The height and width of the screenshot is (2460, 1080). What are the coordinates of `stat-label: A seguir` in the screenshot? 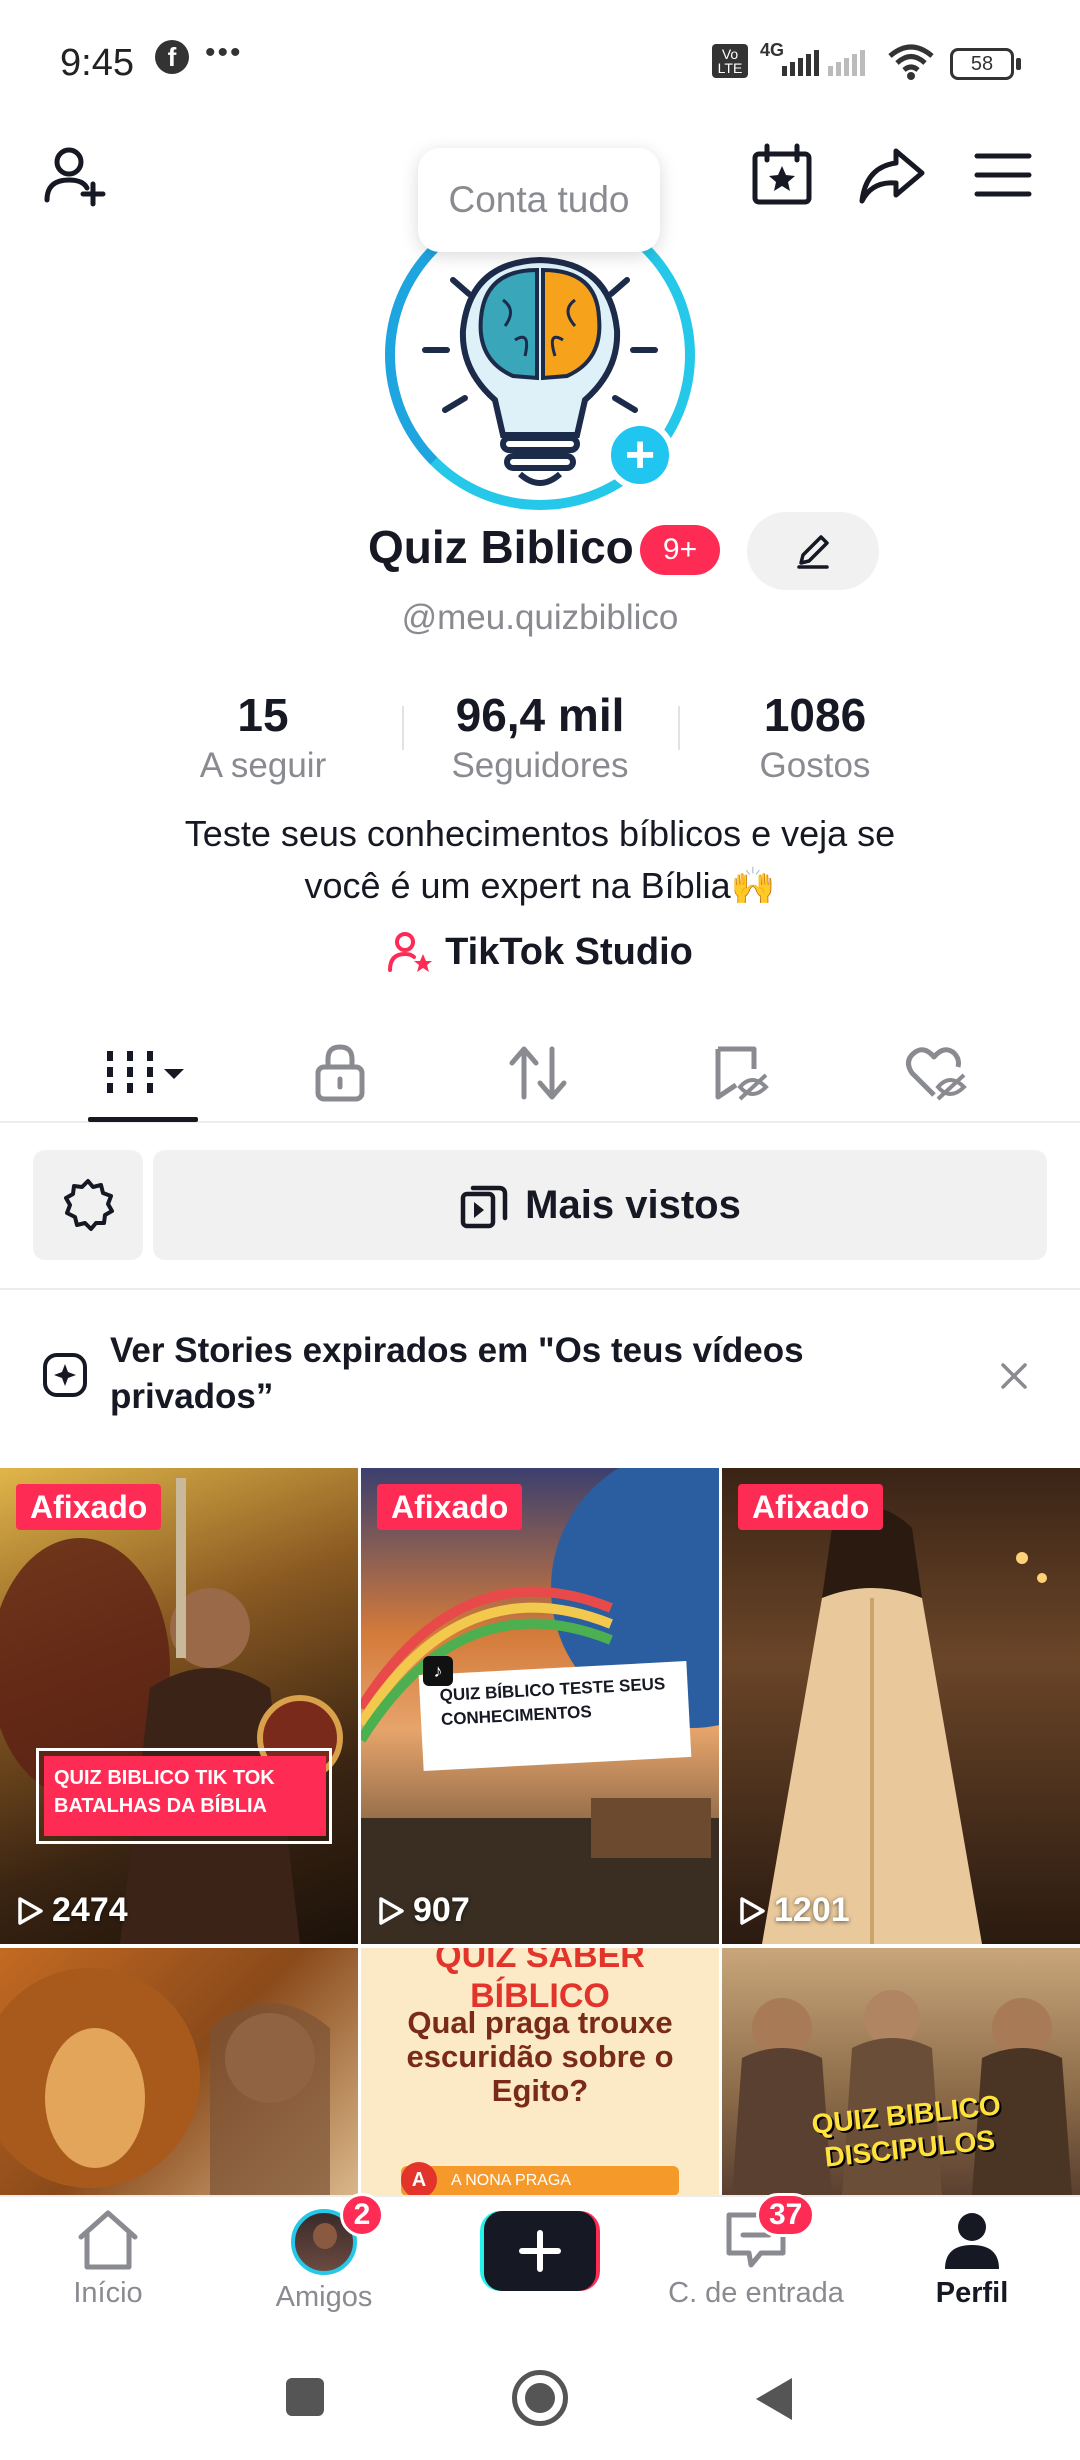 It's located at (263, 765).